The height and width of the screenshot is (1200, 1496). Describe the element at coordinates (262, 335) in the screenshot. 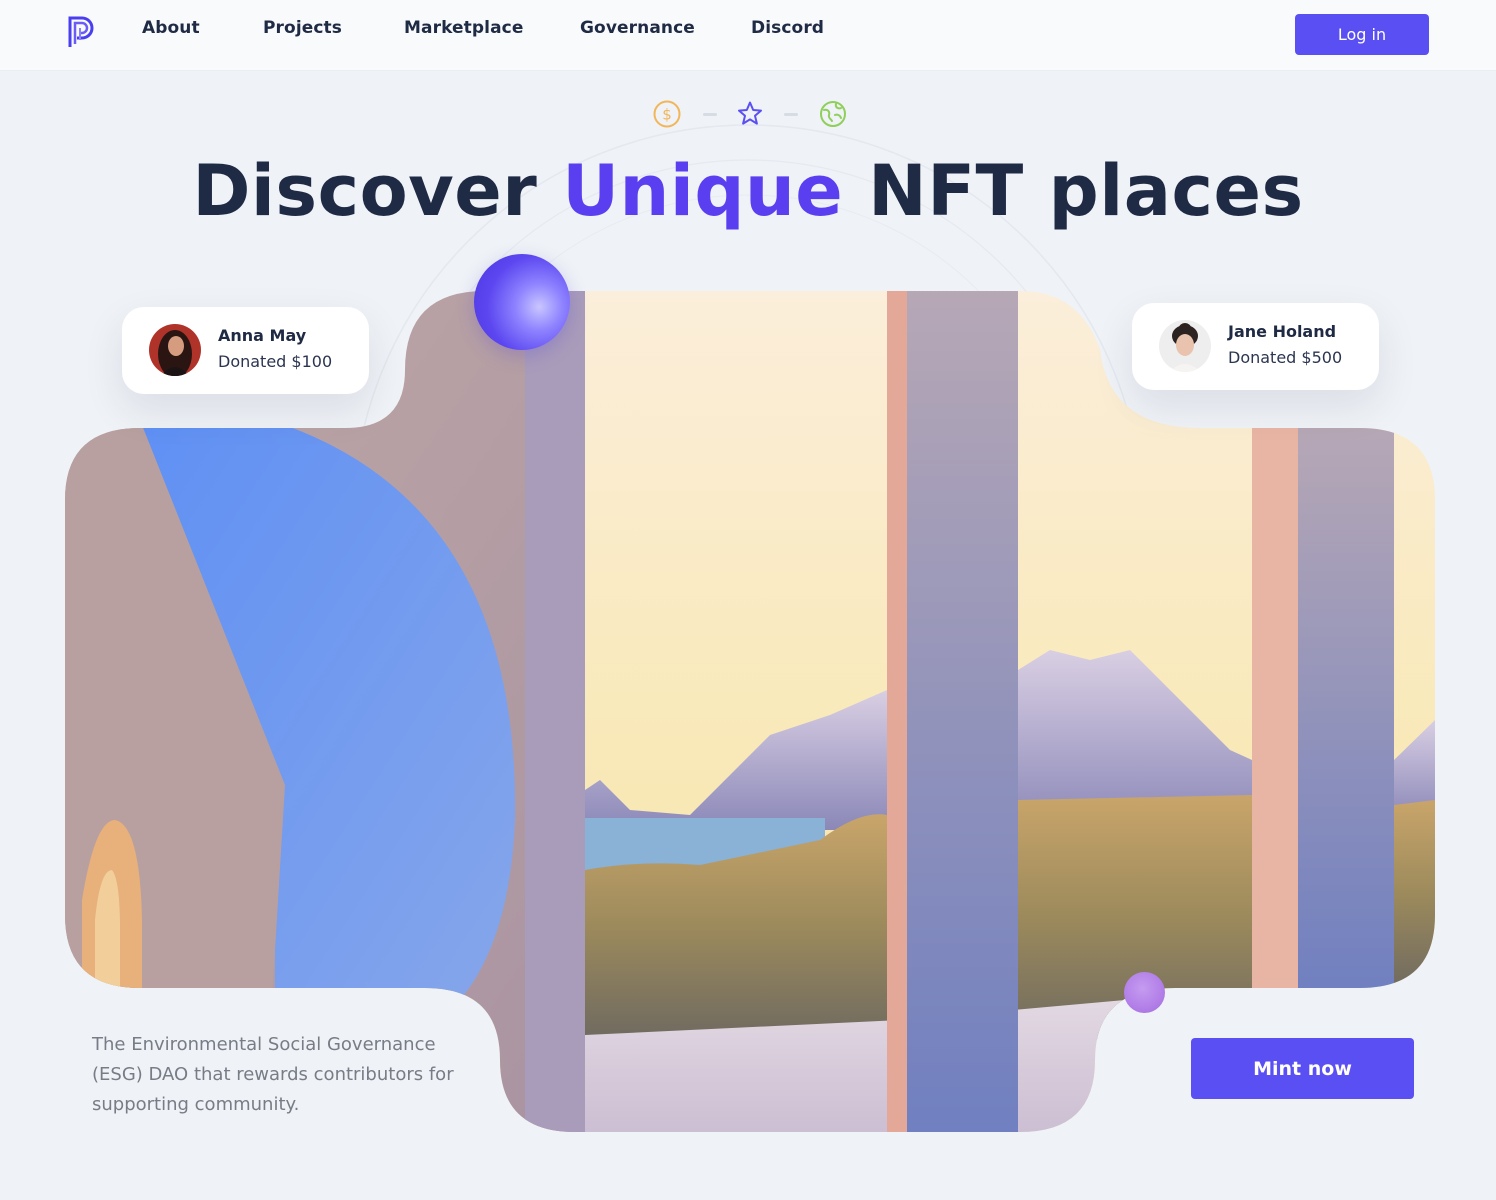

I see `donor-name: Anna May` at that location.